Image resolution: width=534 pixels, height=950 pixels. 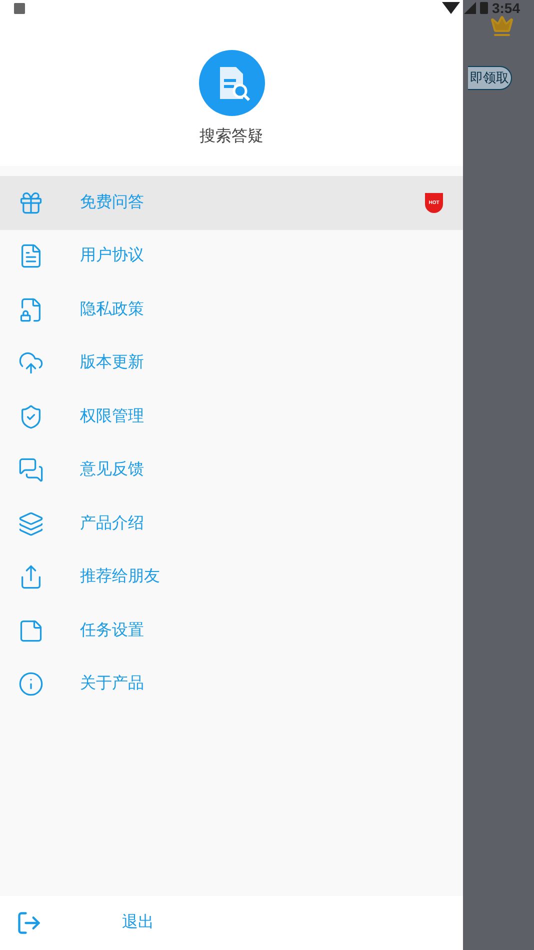 I want to click on menu-label: 意见反馈, so click(x=112, y=470).